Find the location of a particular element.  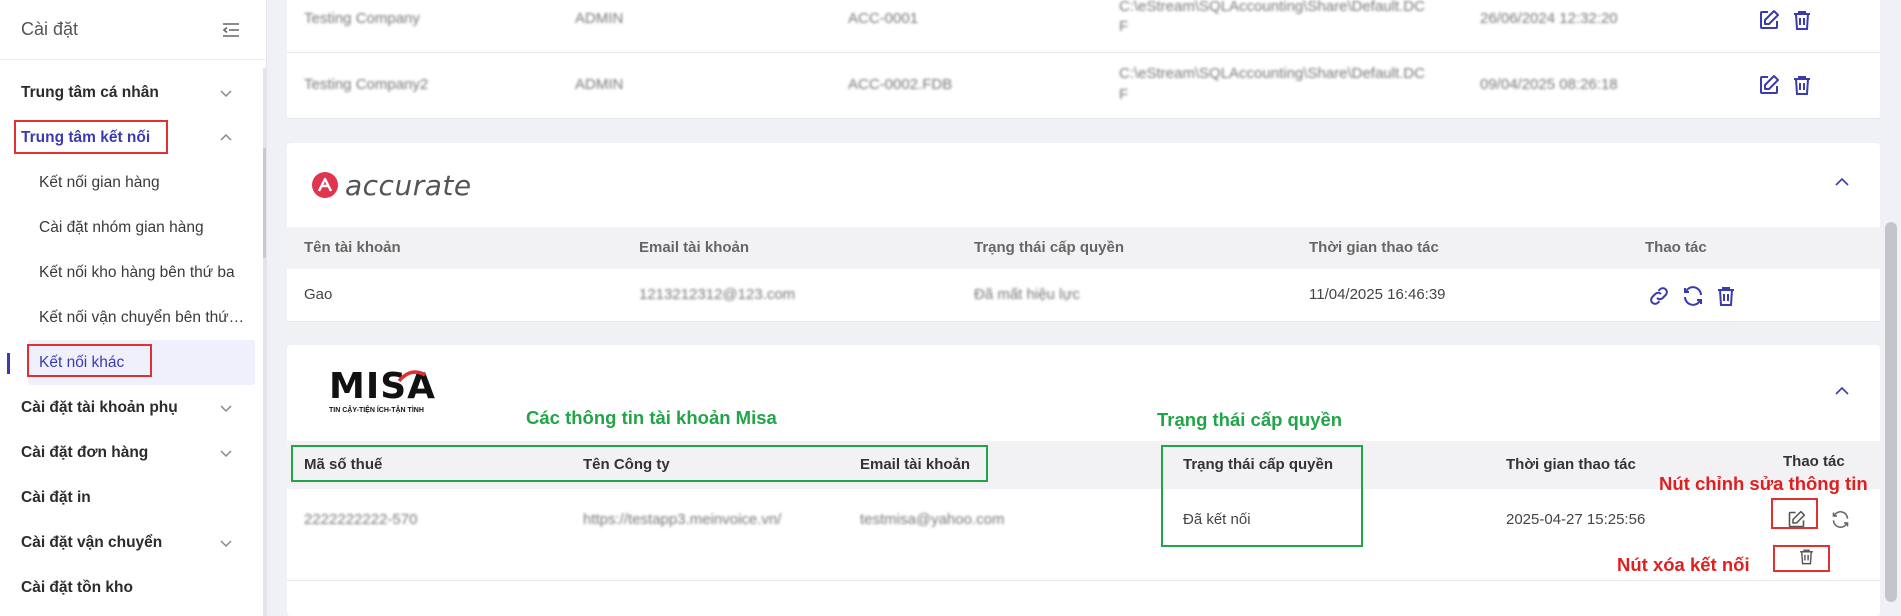

page-scrollbar-thumb is located at coordinates (1891, 412).